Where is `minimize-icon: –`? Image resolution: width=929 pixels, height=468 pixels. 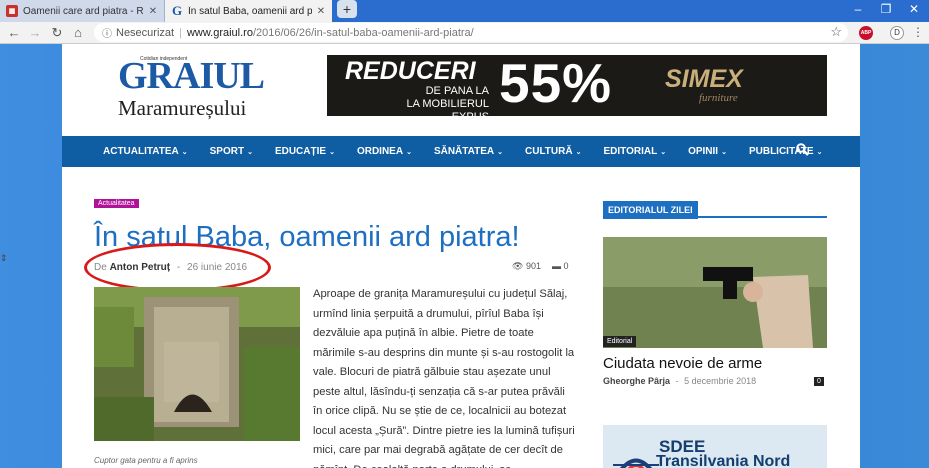
minimize-icon: – is located at coordinates (858, 10).